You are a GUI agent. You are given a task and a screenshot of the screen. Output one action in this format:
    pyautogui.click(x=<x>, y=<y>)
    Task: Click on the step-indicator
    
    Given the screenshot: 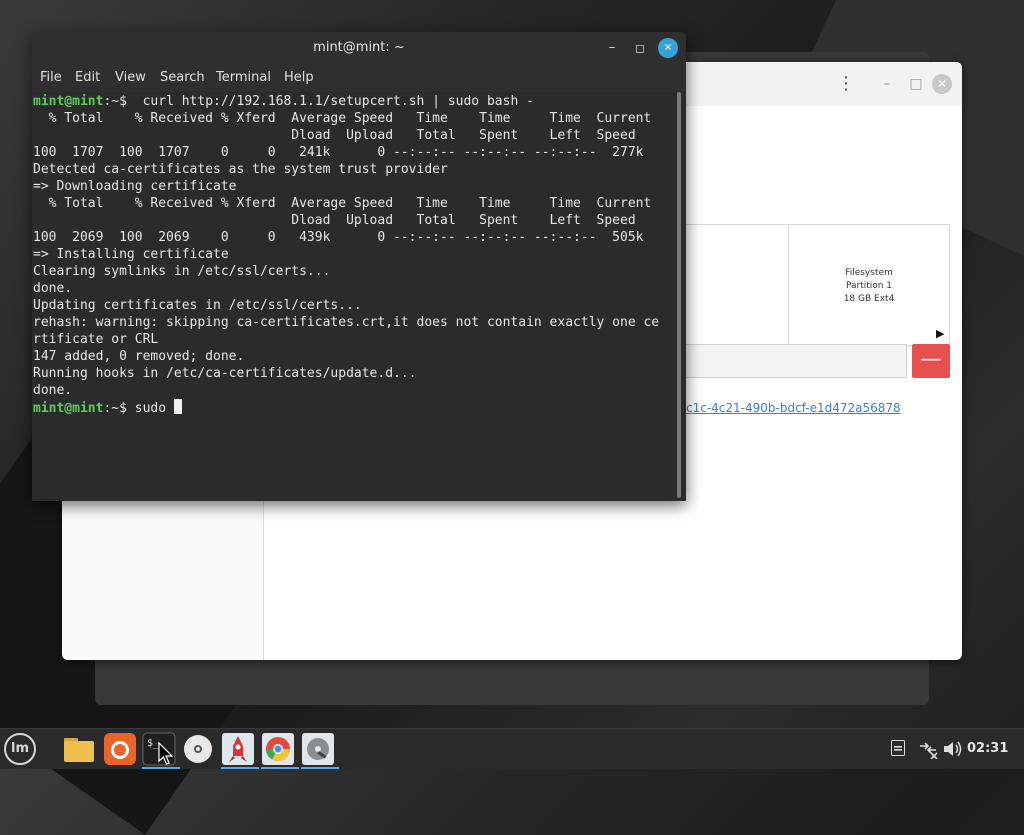 What is the action you would take?
    pyautogui.click(x=516, y=658)
    